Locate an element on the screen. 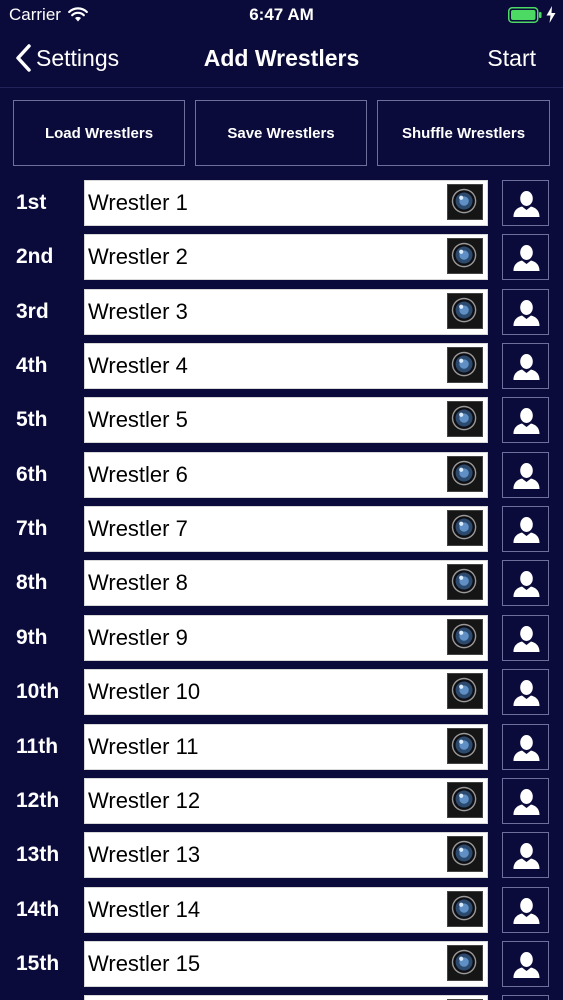 The width and height of the screenshot is (563, 1000). rank-label: 8th is located at coordinates (32, 583).